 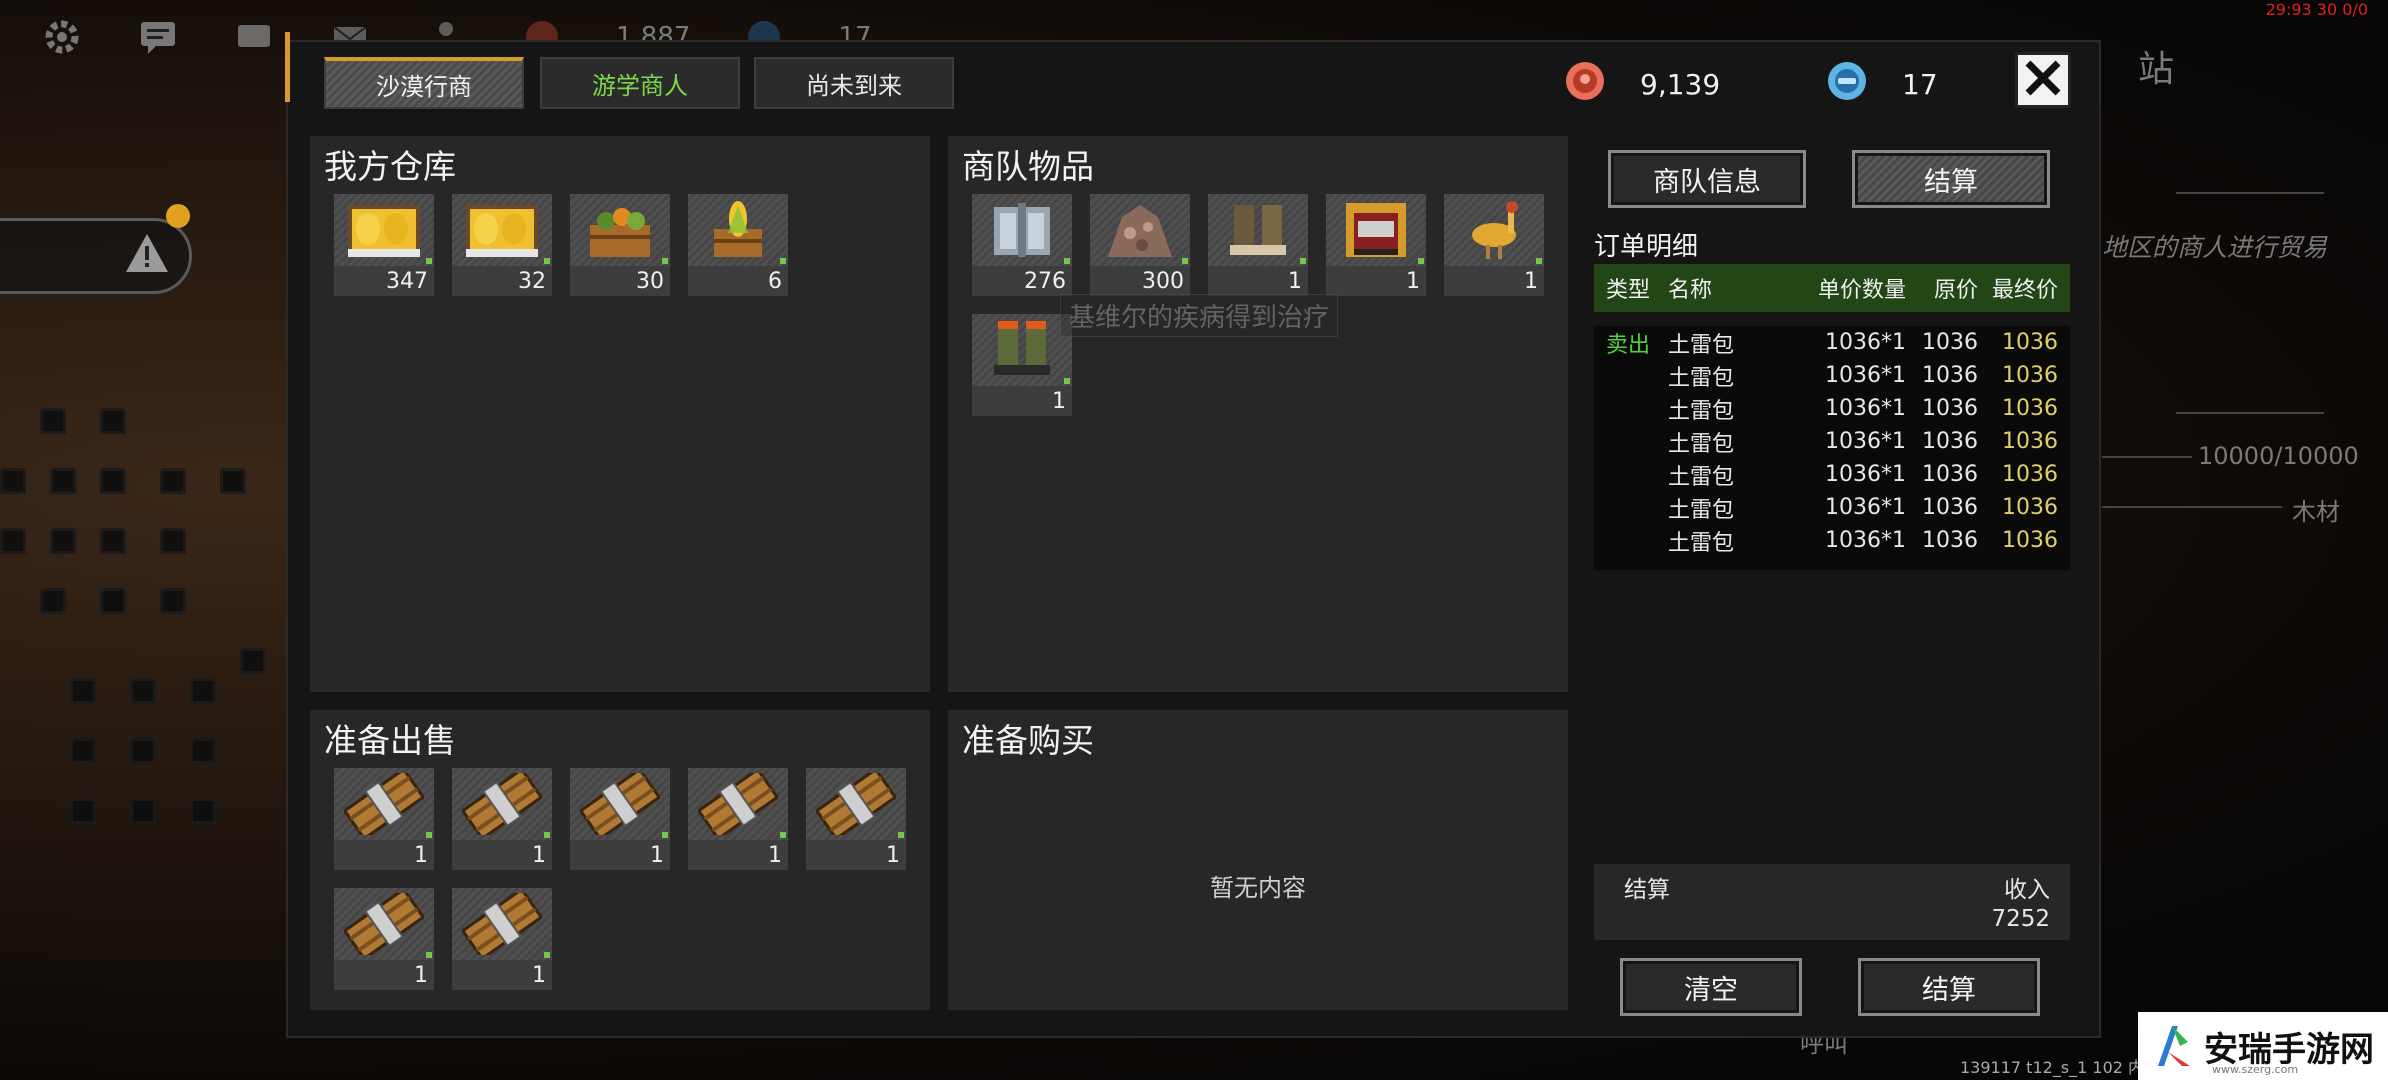 I want to click on warehouse-title: 我方仓库, so click(x=390, y=166).